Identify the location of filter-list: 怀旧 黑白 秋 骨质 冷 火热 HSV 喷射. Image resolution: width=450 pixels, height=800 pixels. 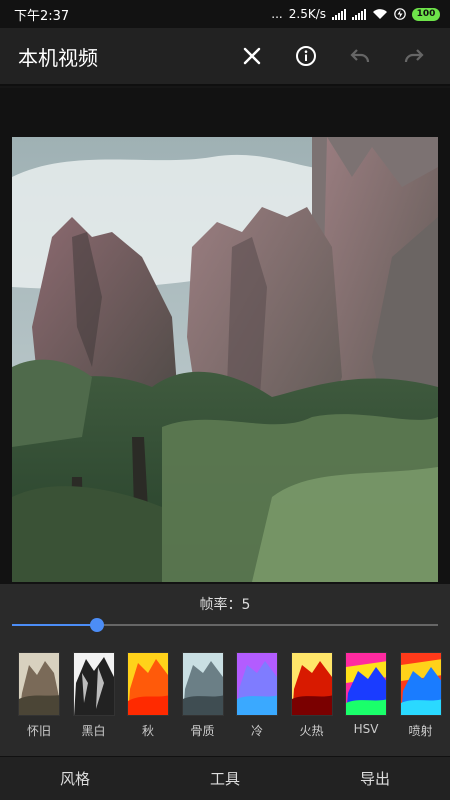
(234, 695).